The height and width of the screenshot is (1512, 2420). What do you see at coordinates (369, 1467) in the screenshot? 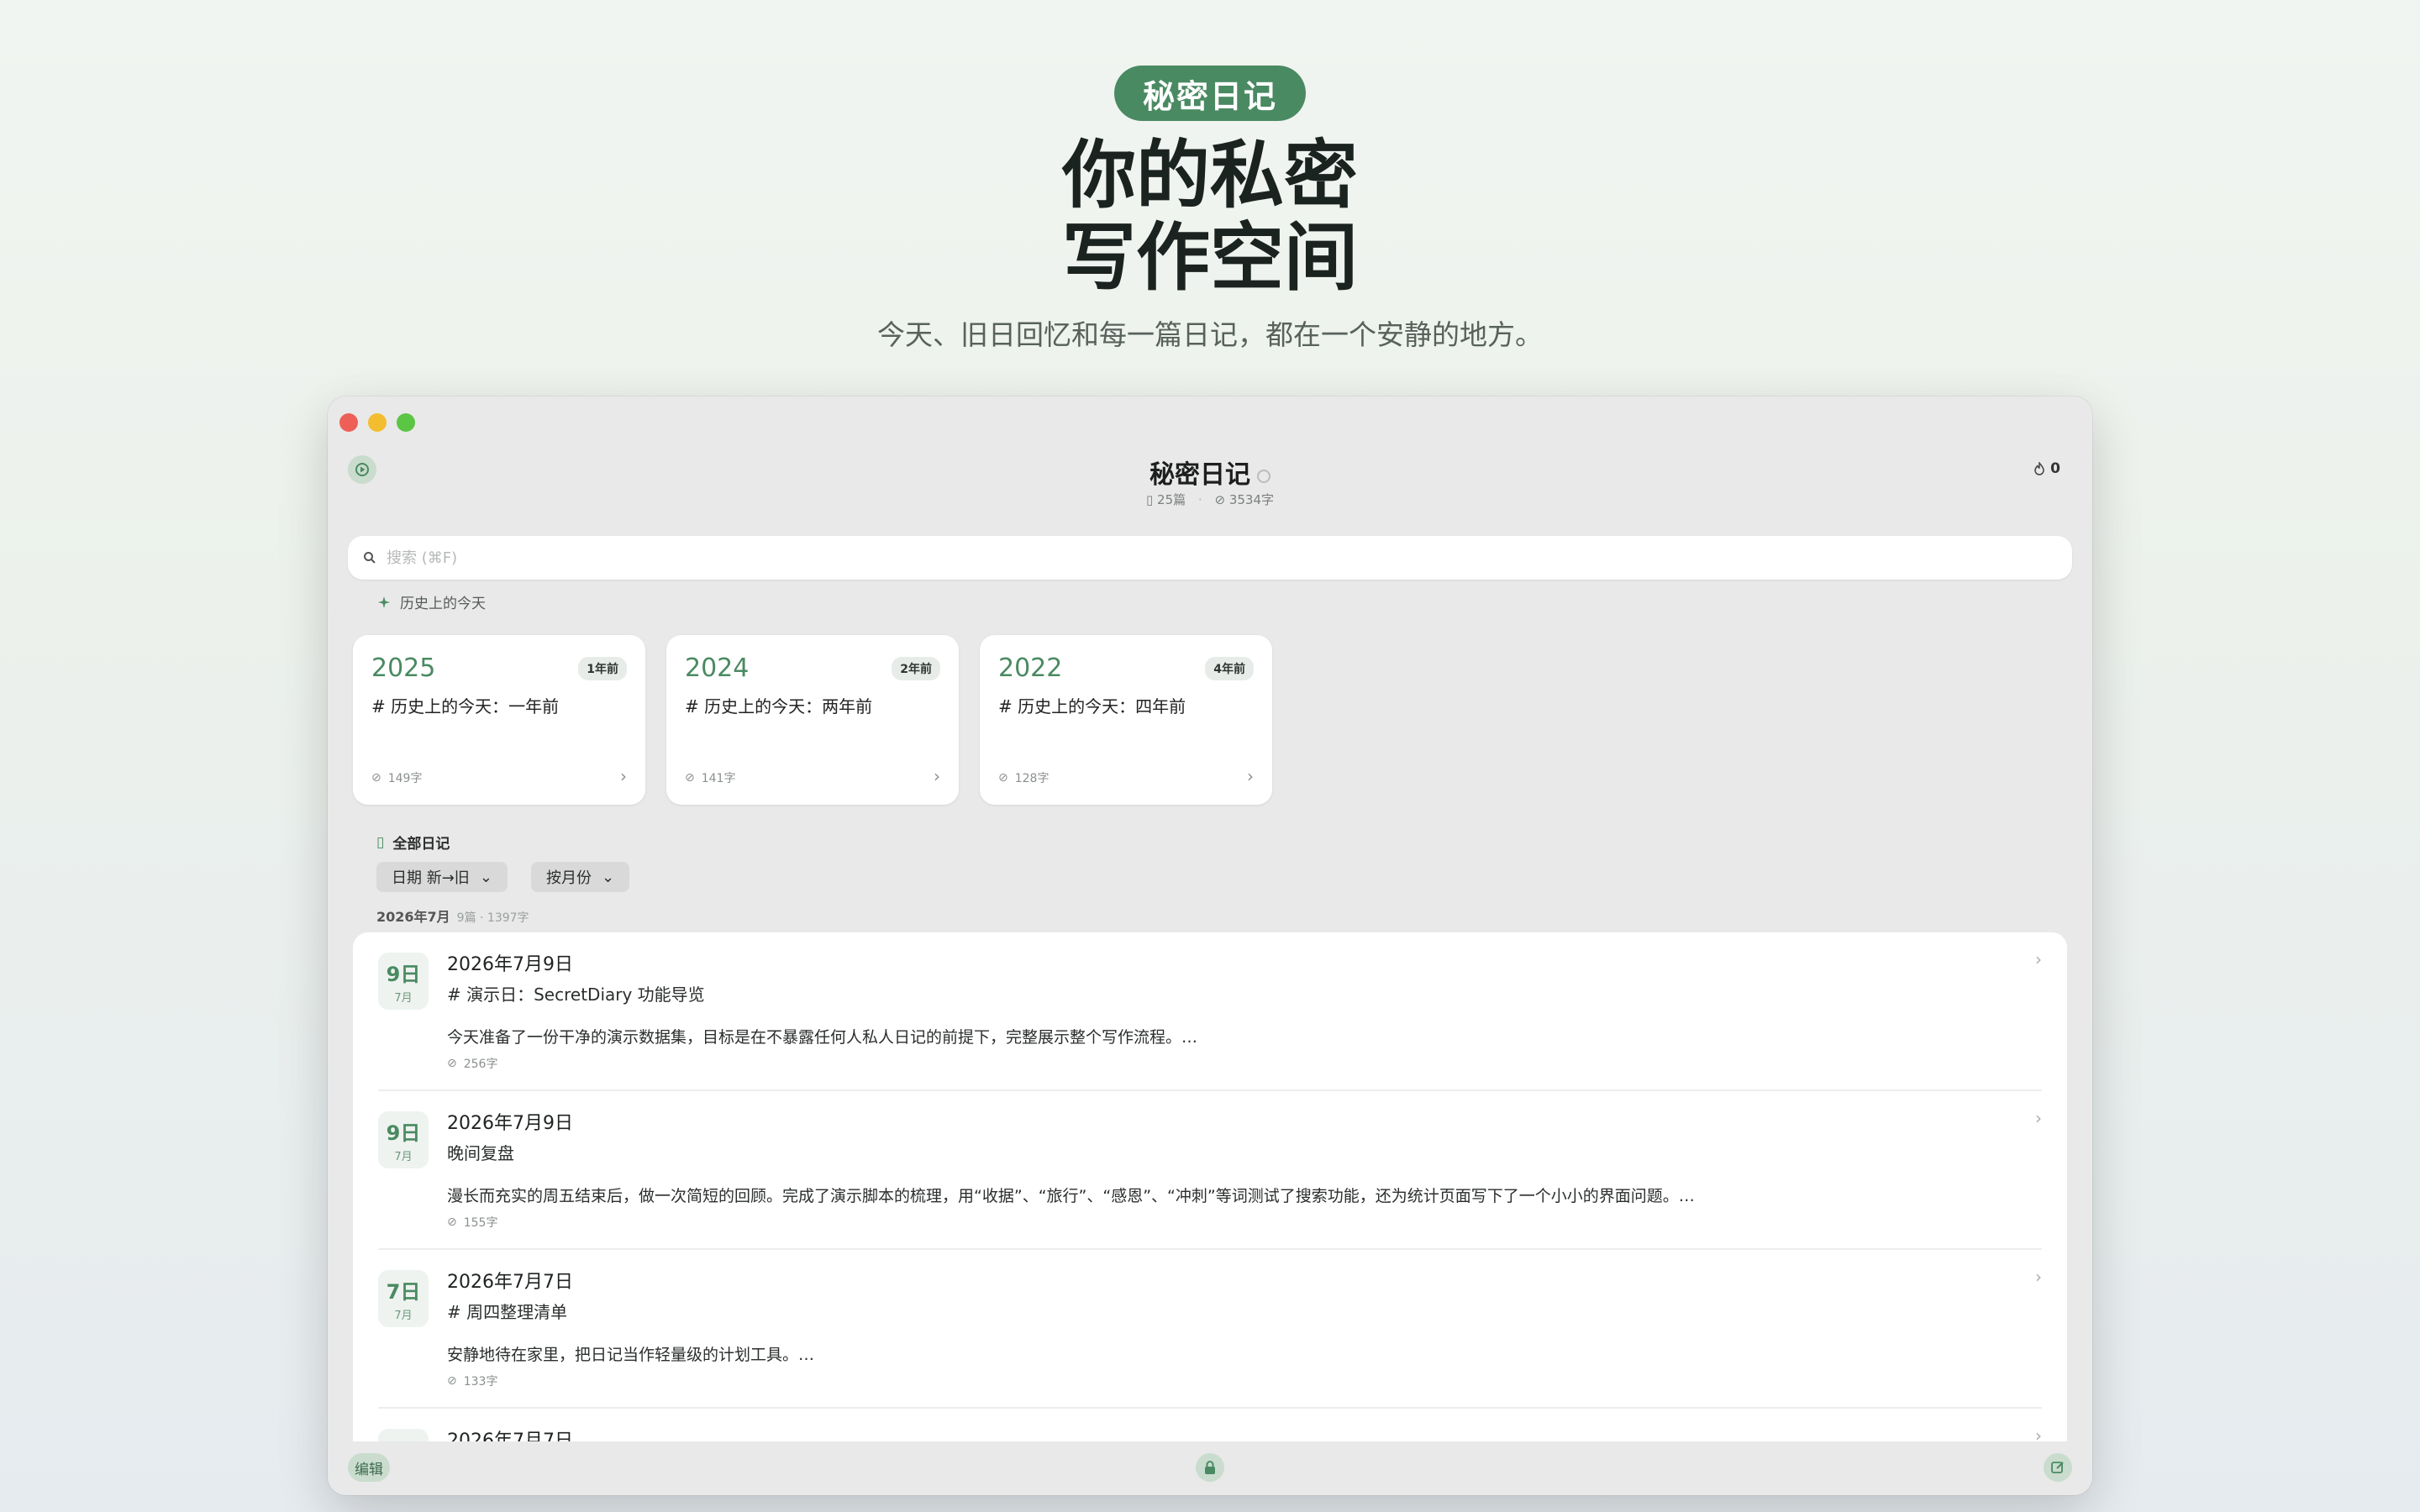
I see `edit-button: 编辑` at bounding box center [369, 1467].